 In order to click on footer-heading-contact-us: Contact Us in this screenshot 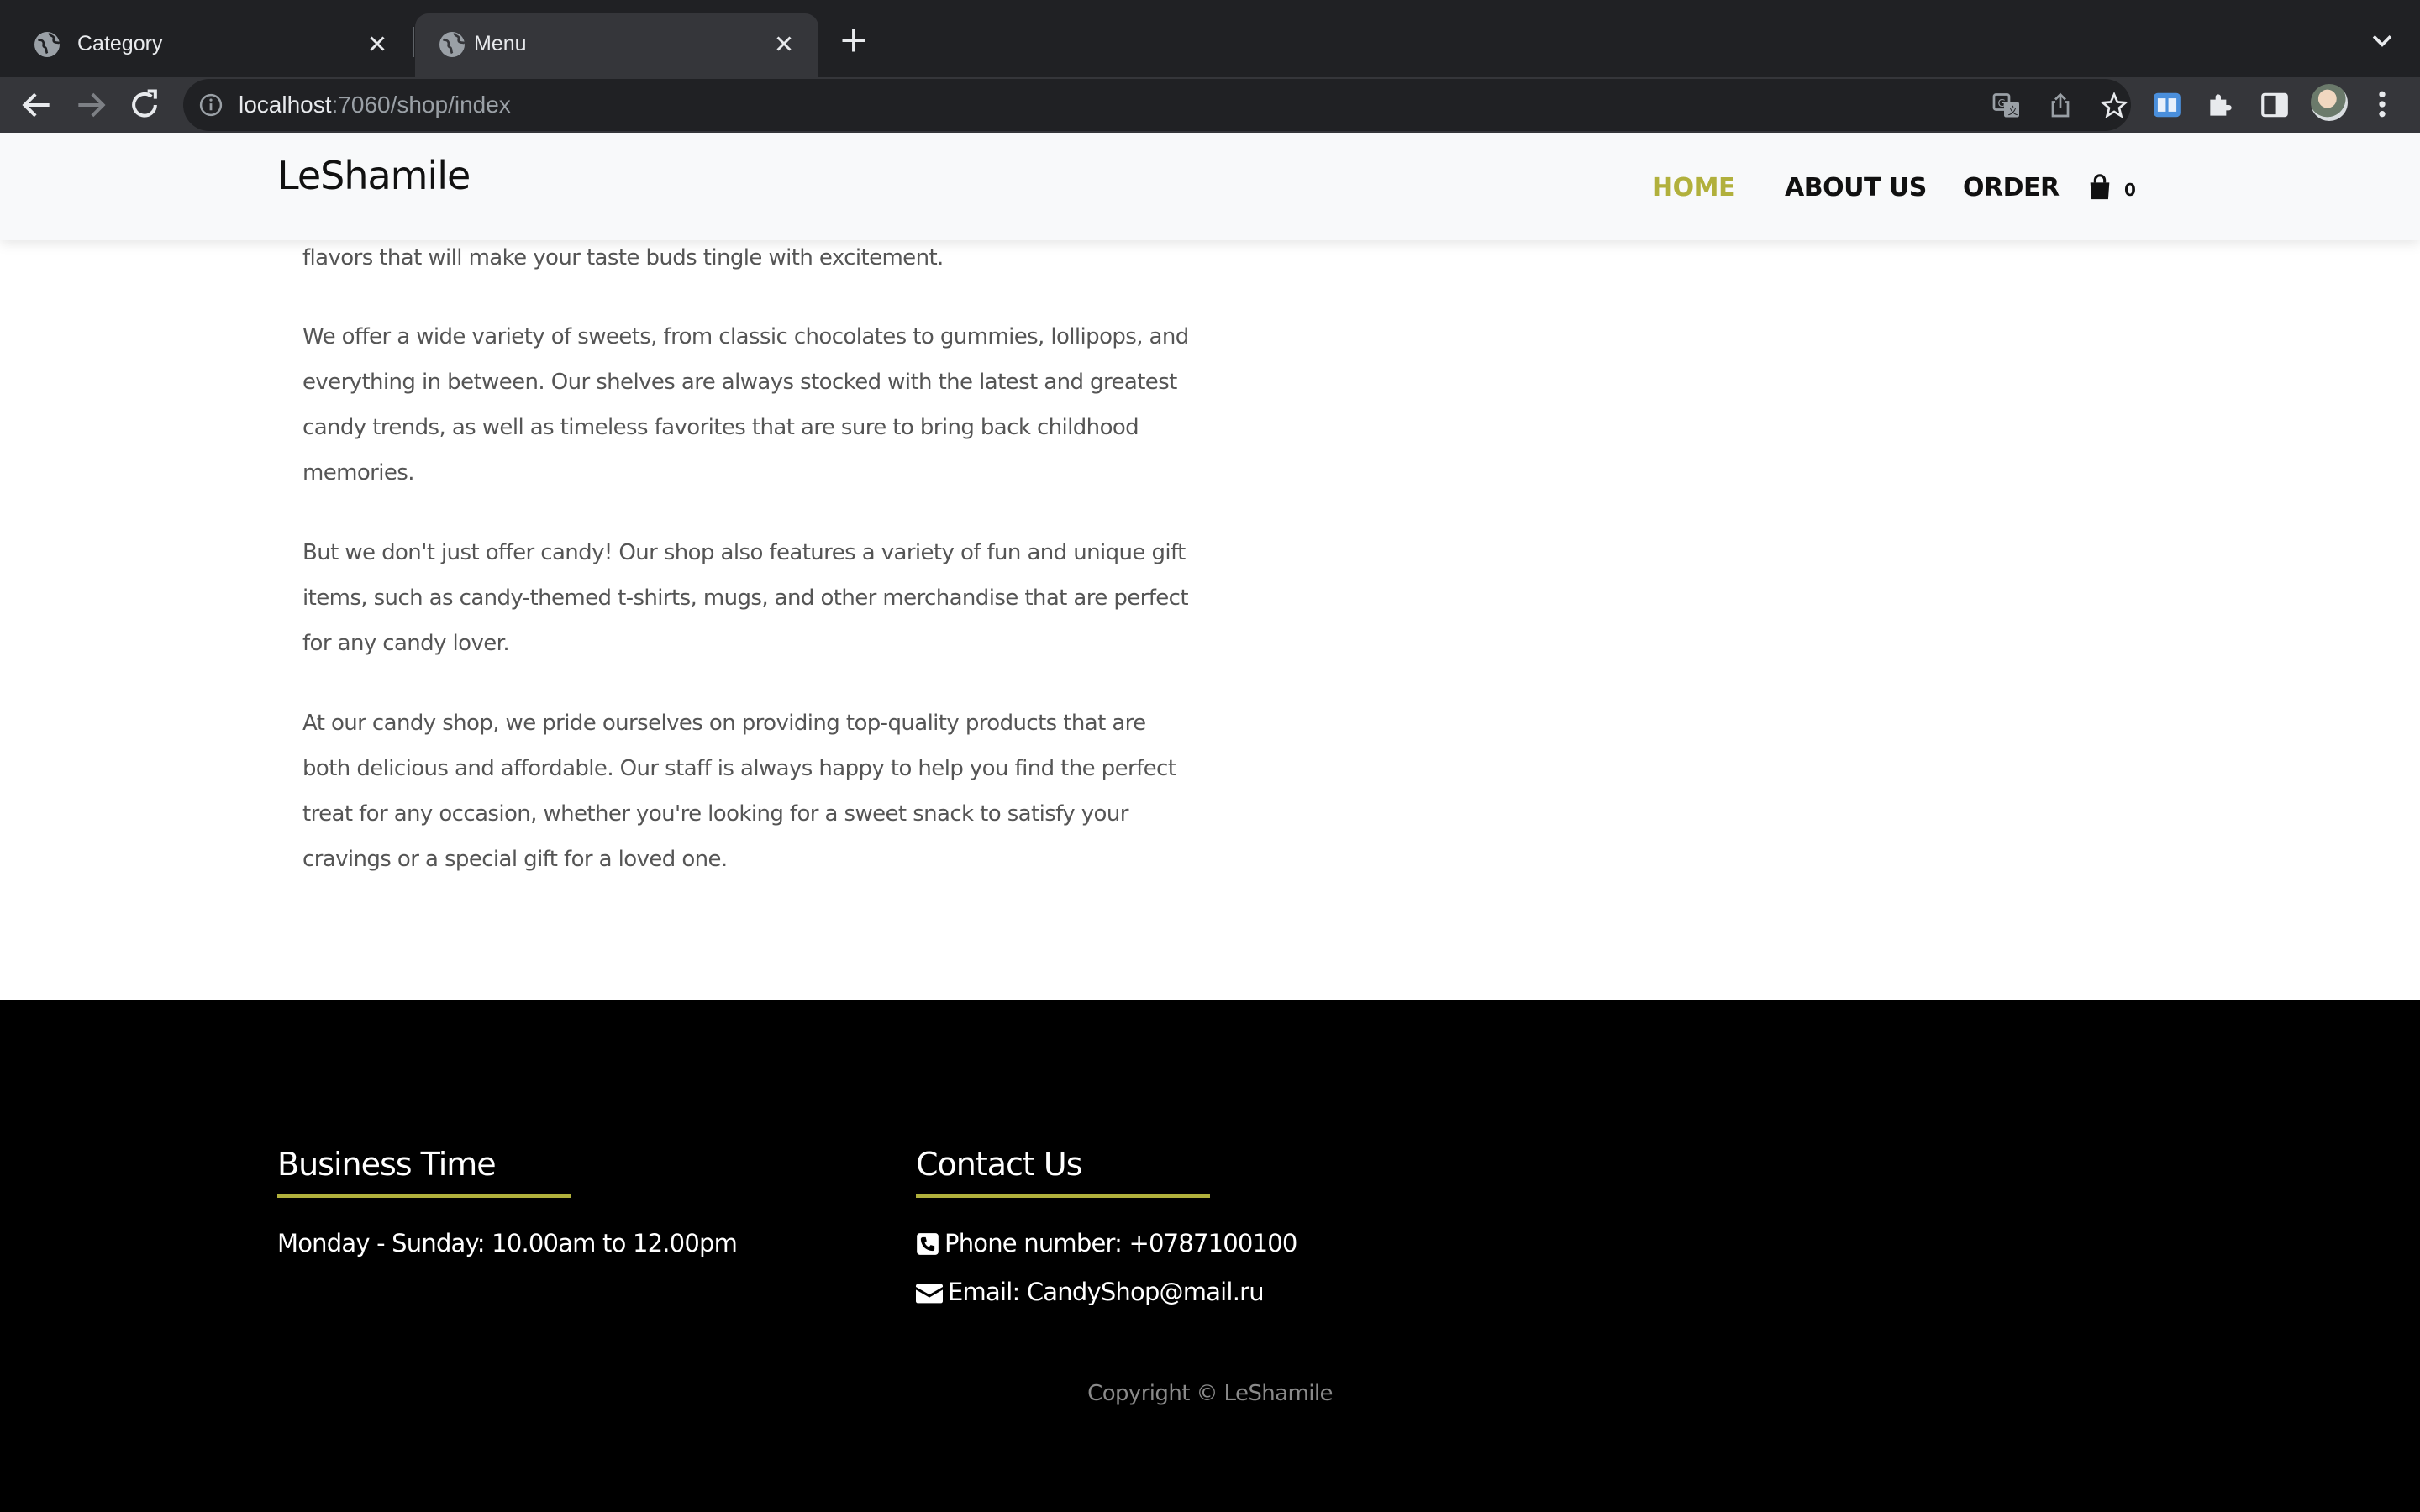, I will do `click(999, 1164)`.